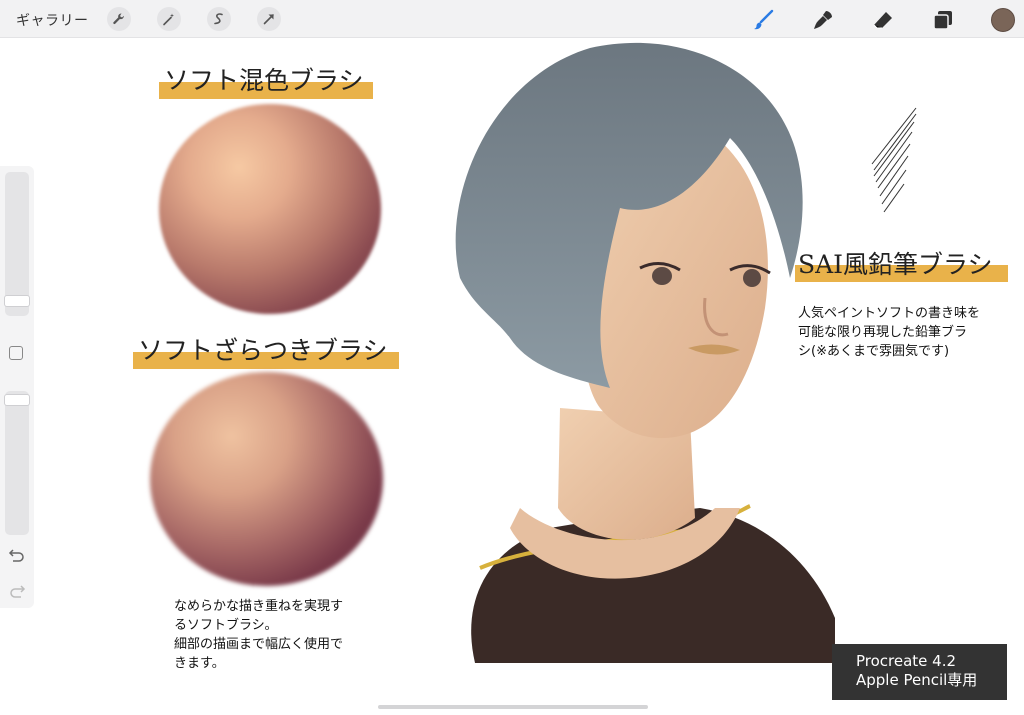 The image size is (1024, 715). What do you see at coordinates (823, 20) in the screenshot?
I see `smudge-icon` at bounding box center [823, 20].